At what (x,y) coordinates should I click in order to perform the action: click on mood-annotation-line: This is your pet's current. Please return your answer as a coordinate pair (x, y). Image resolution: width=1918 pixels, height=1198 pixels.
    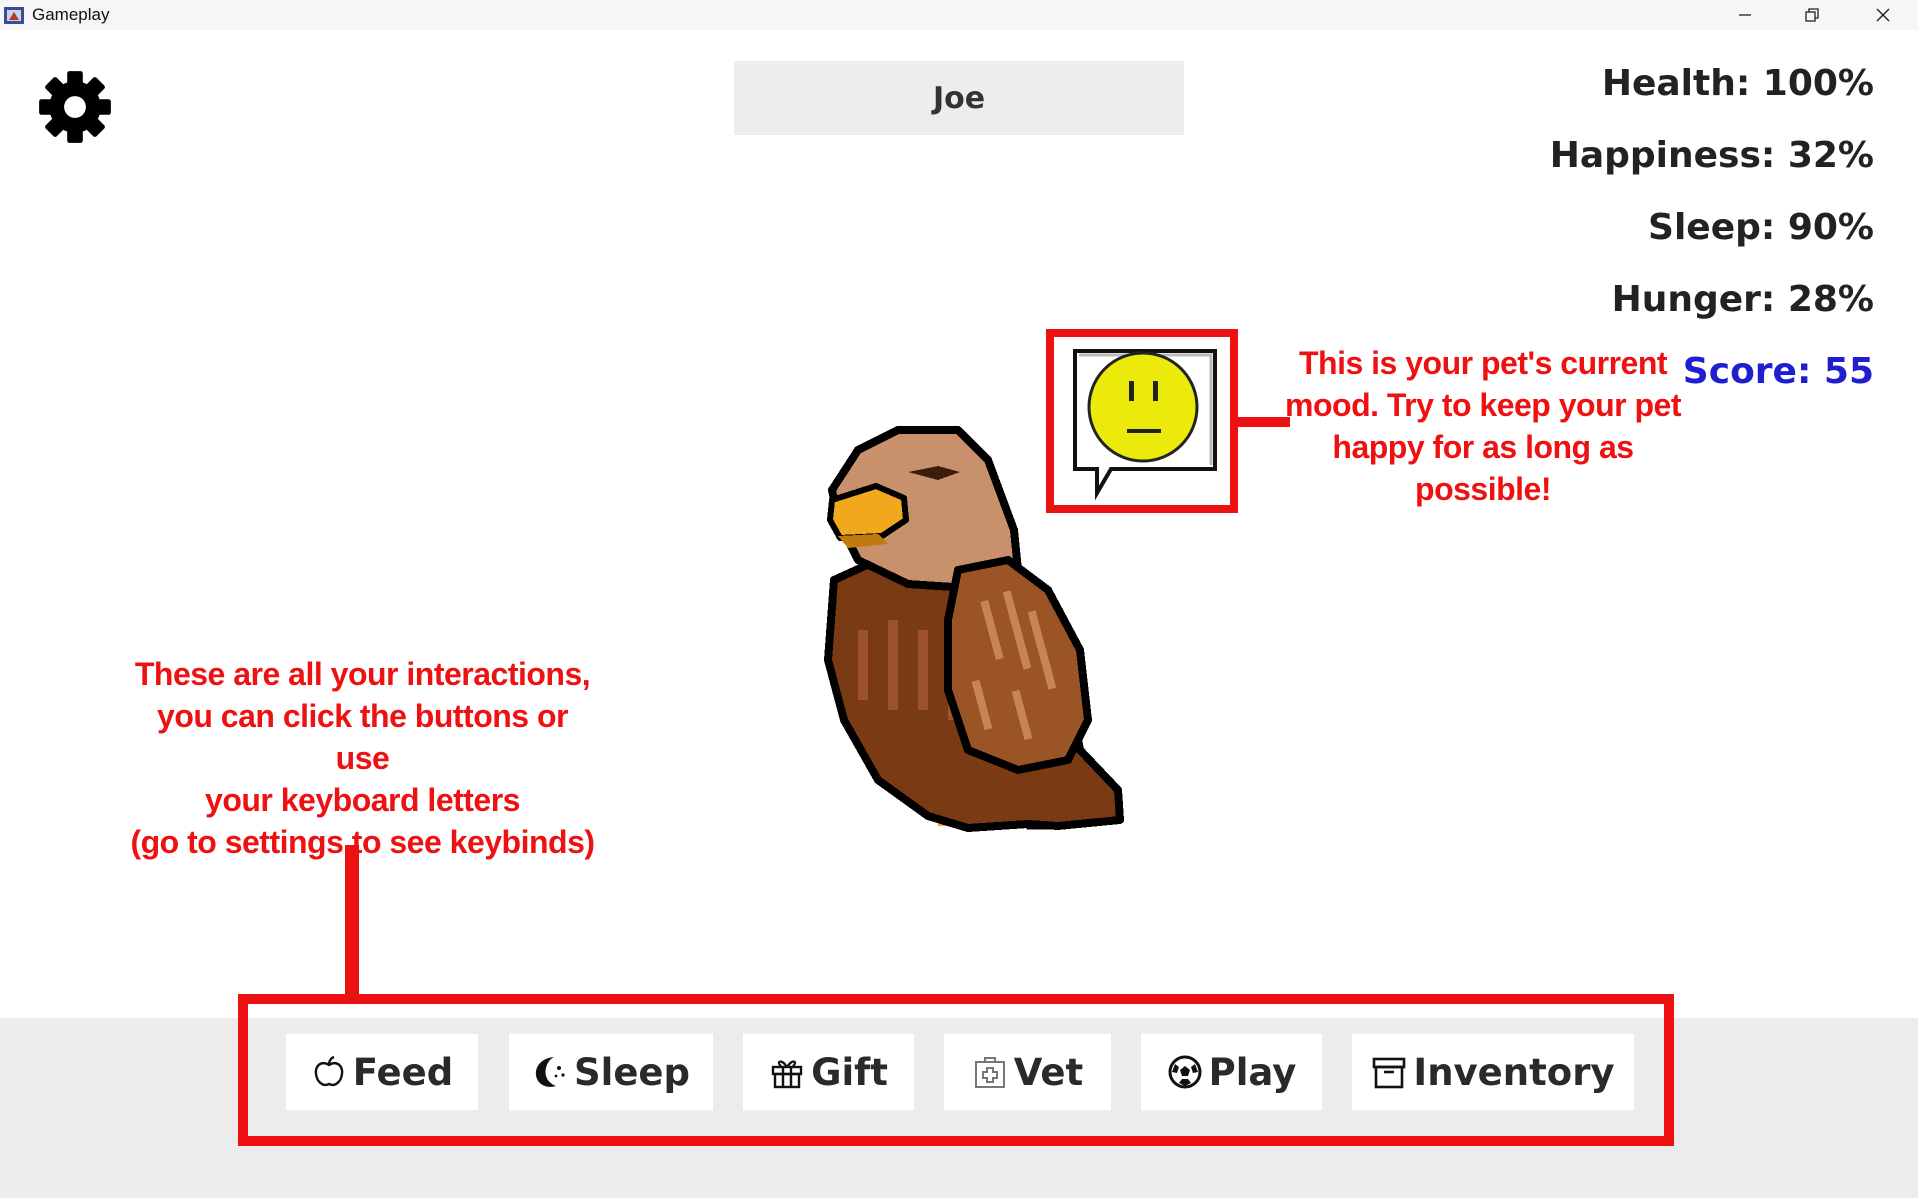
    Looking at the image, I should click on (1483, 363).